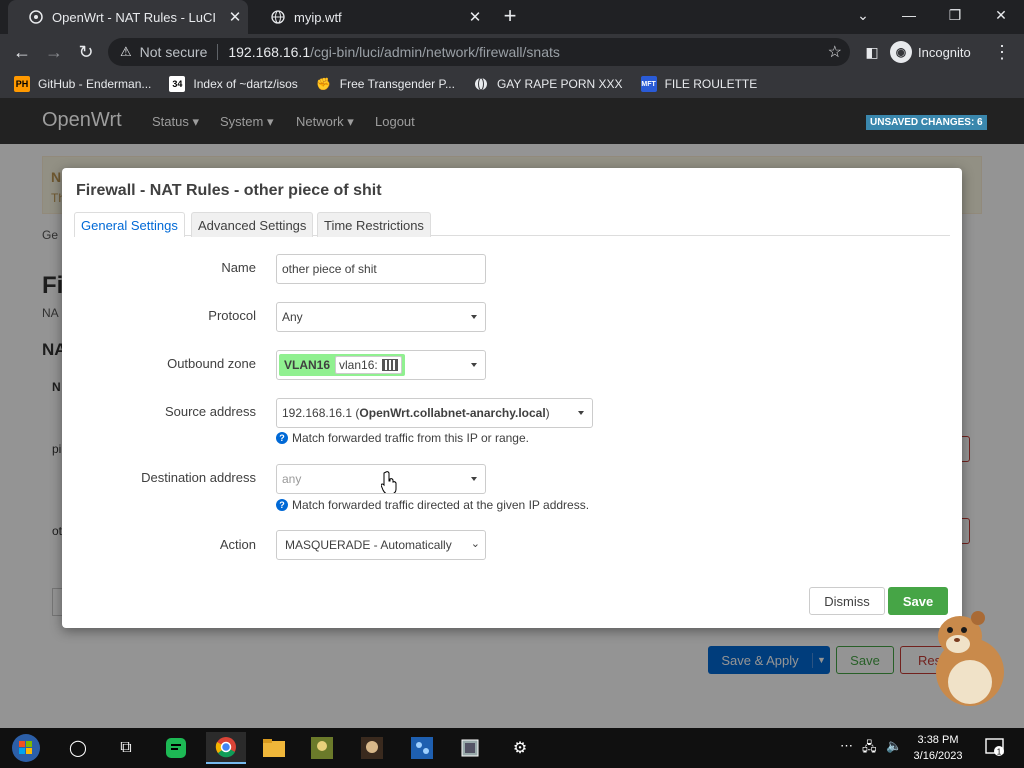 The image size is (1024, 768). What do you see at coordinates (274, 748) in the screenshot?
I see `file-explorer-icon` at bounding box center [274, 748].